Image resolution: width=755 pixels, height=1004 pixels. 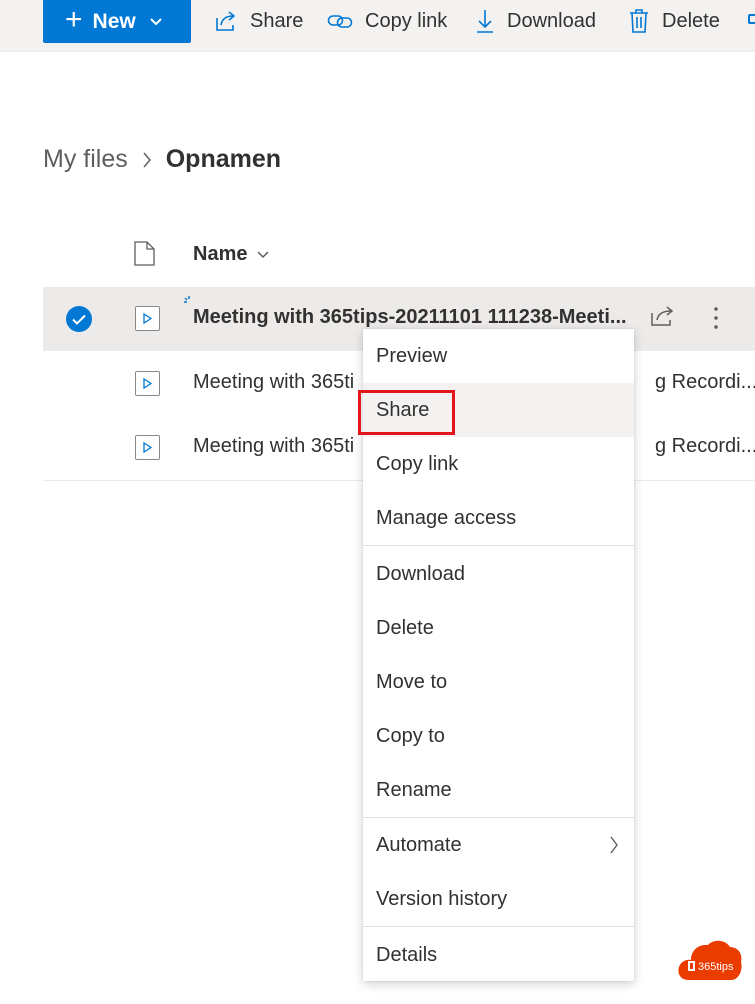 I want to click on menu-item-manage-access: Manage access, so click(x=498, y=518).